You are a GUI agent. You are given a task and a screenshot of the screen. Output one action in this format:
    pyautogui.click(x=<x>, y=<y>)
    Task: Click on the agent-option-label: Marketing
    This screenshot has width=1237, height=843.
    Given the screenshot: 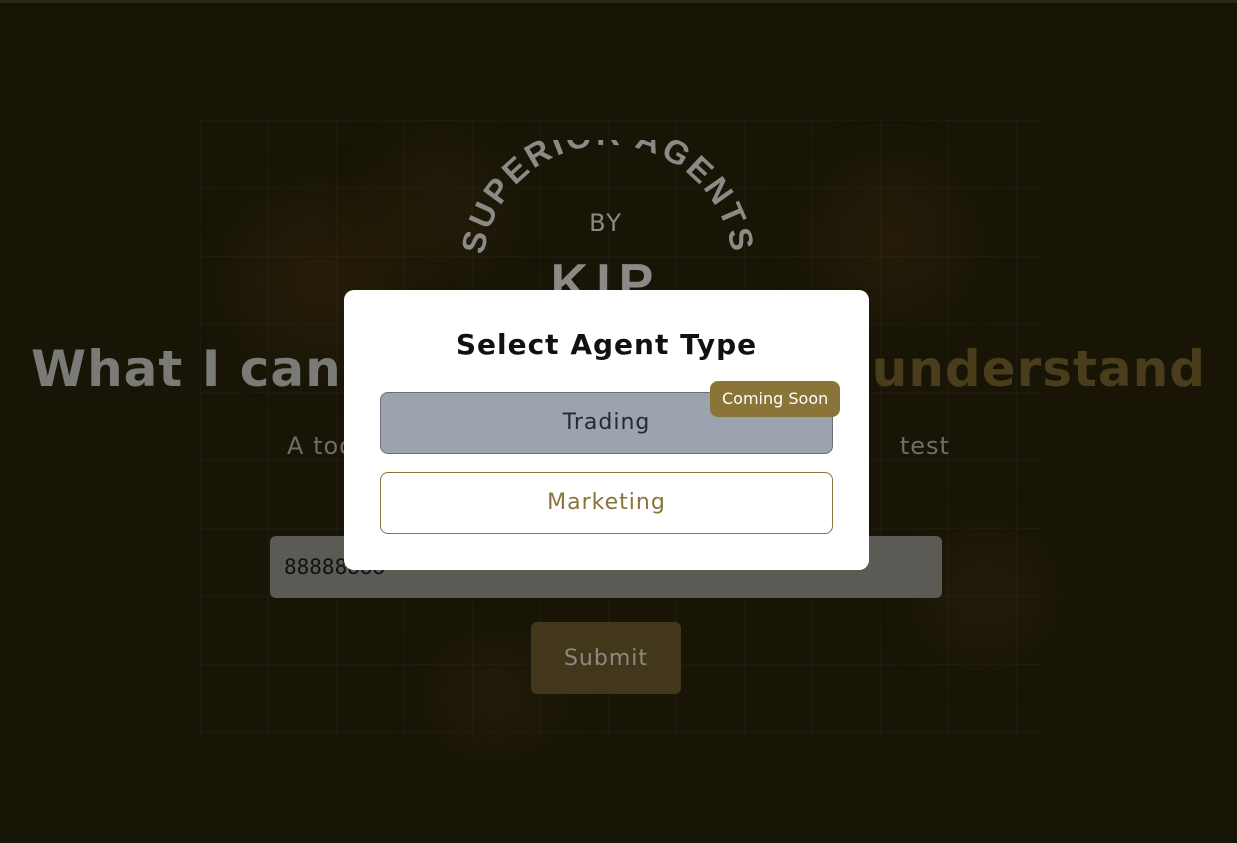 What is the action you would take?
    pyautogui.click(x=606, y=502)
    